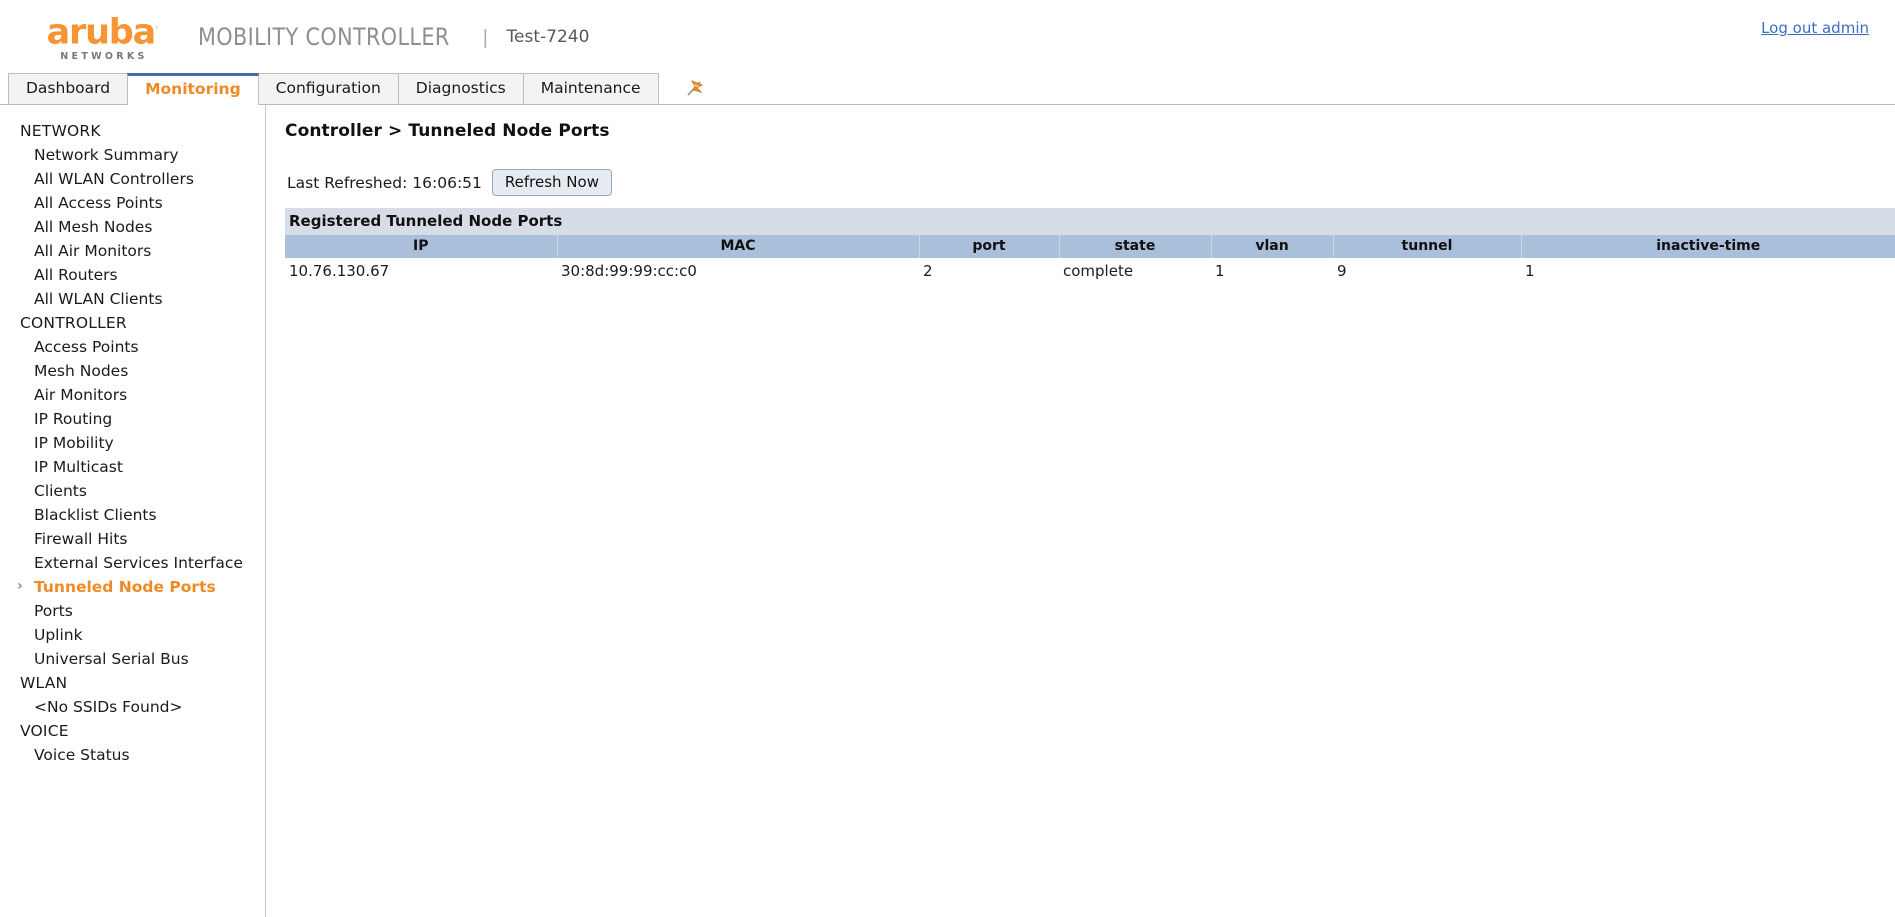  I want to click on column-header-mac: MAC, so click(738, 246).